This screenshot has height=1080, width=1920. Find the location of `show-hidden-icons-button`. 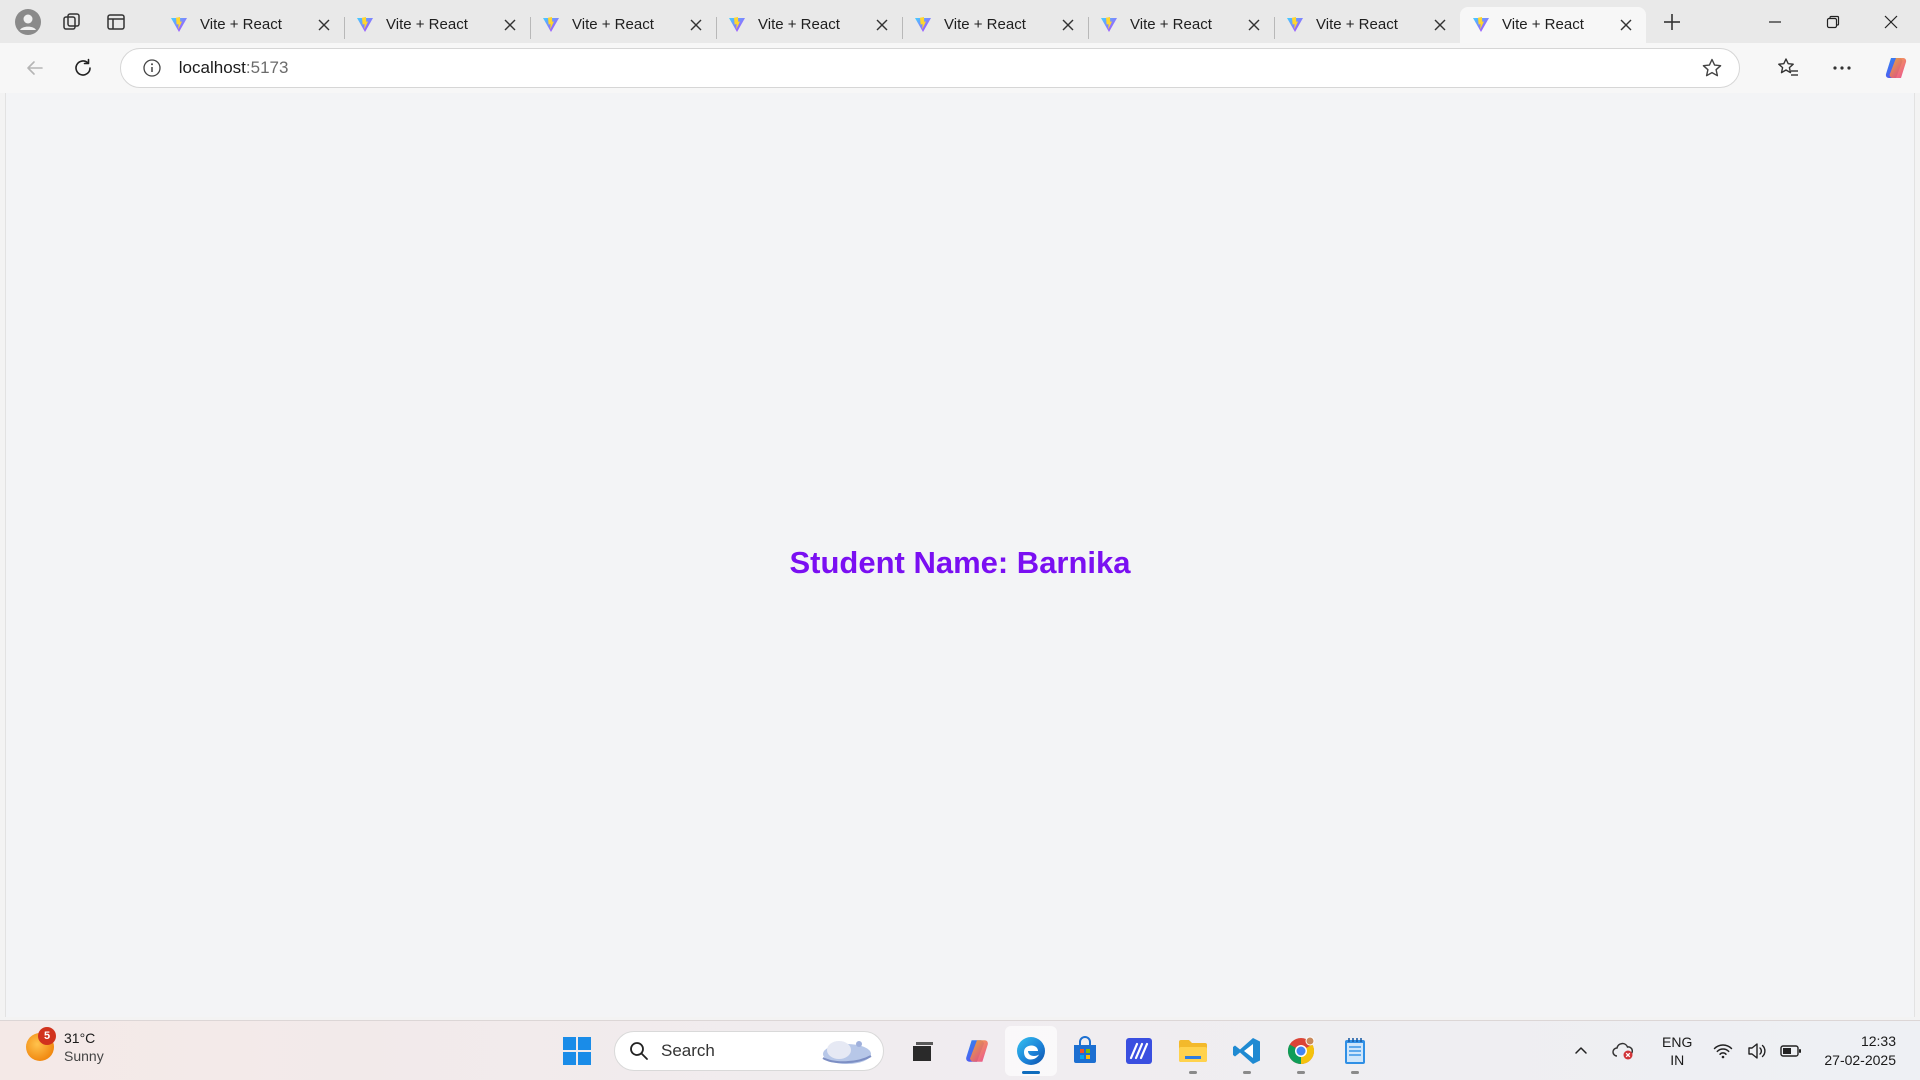

show-hidden-icons-button is located at coordinates (1581, 1051).